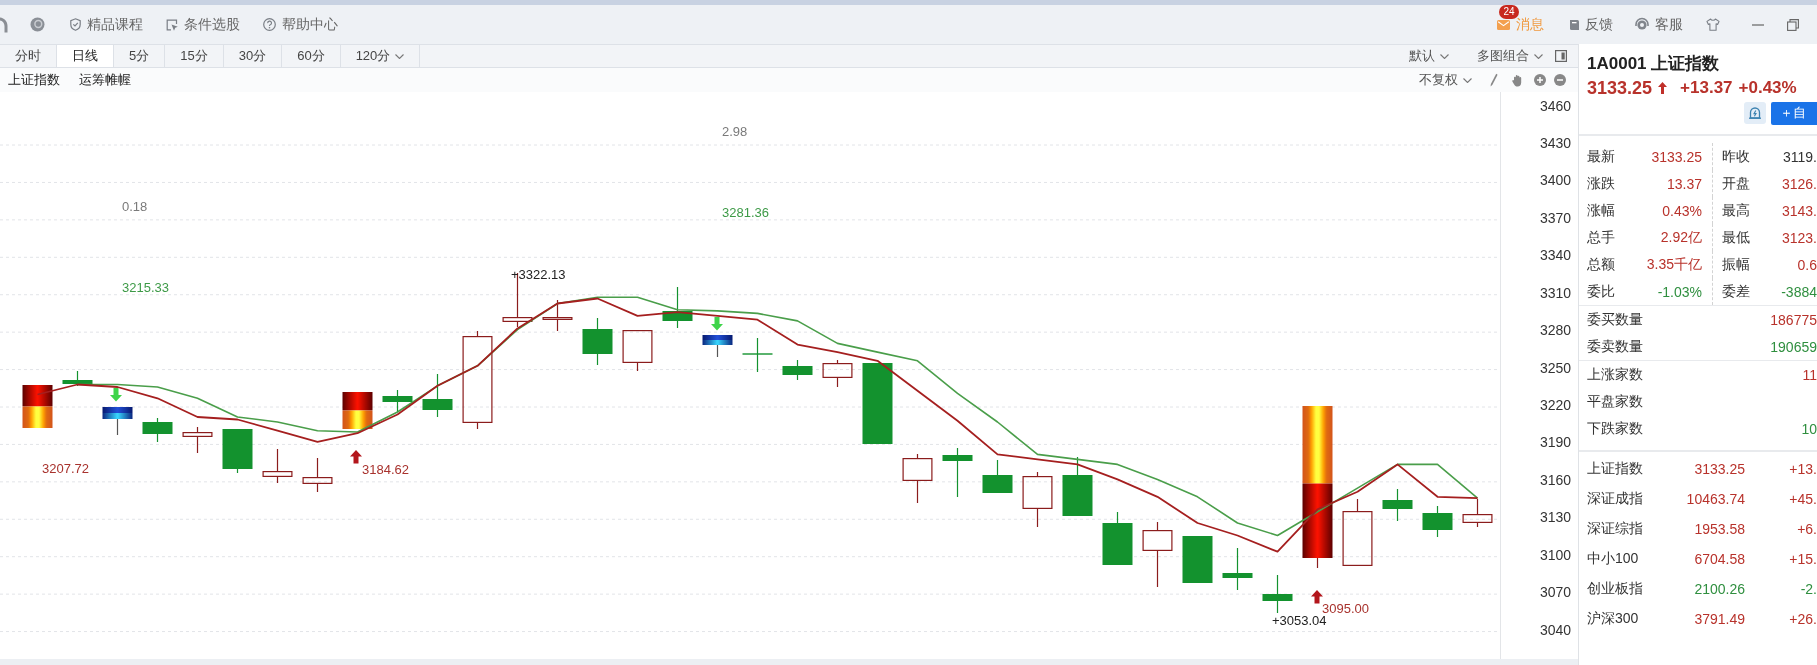 This screenshot has height=665, width=1817. What do you see at coordinates (1809, 374) in the screenshot?
I see `stat-value: 11` at bounding box center [1809, 374].